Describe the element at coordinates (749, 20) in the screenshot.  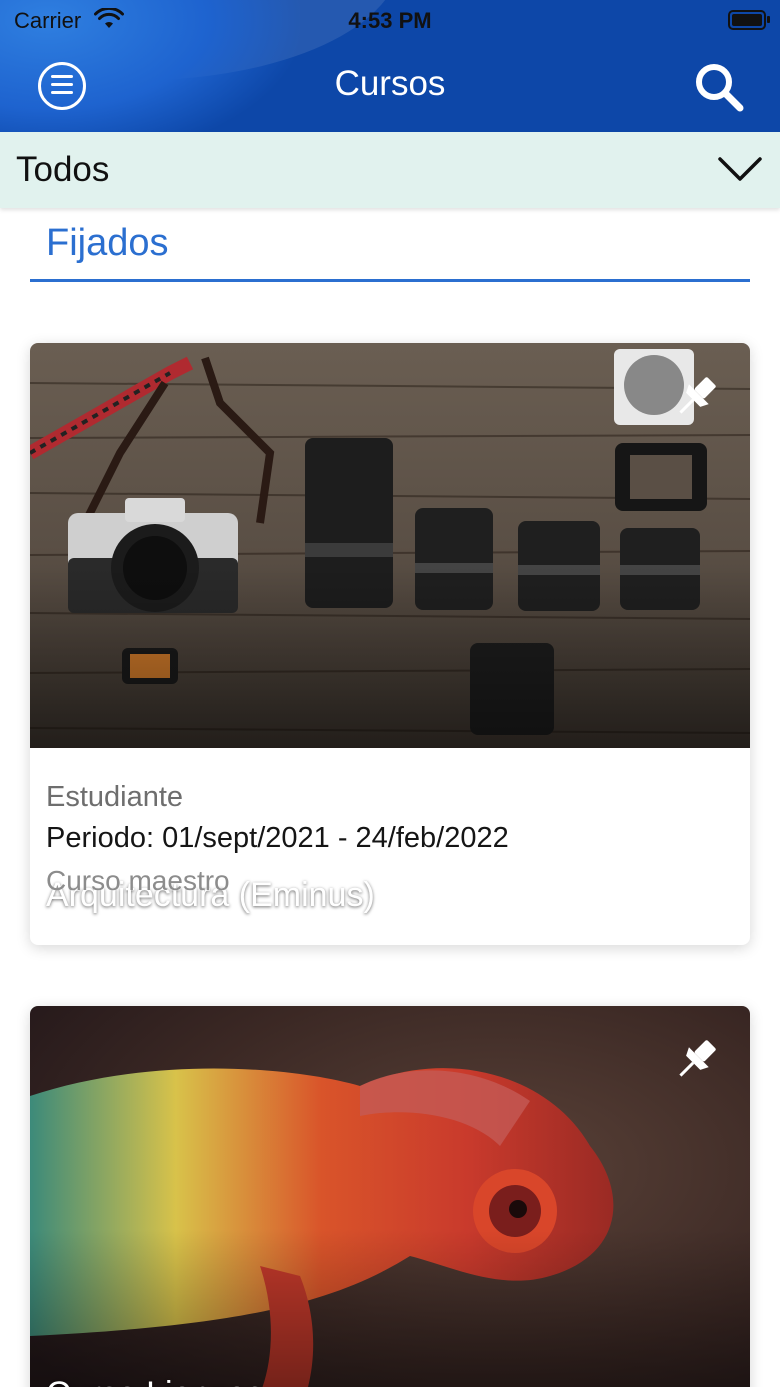
I see `battery-icon` at that location.